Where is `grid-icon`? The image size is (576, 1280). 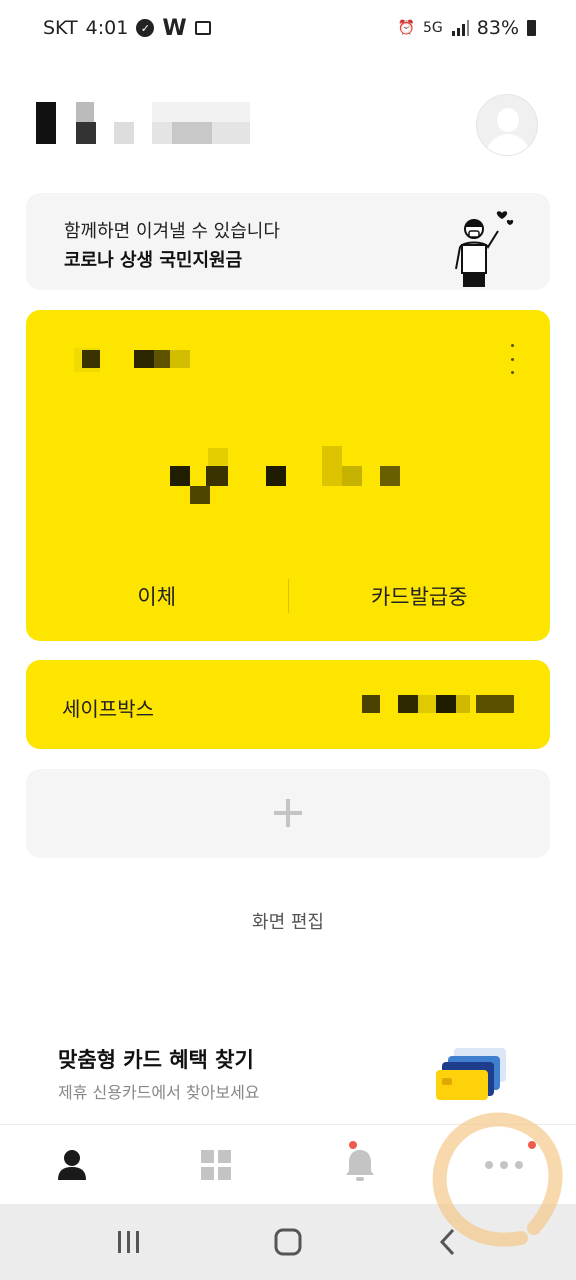
grid-icon is located at coordinates (216, 1164).